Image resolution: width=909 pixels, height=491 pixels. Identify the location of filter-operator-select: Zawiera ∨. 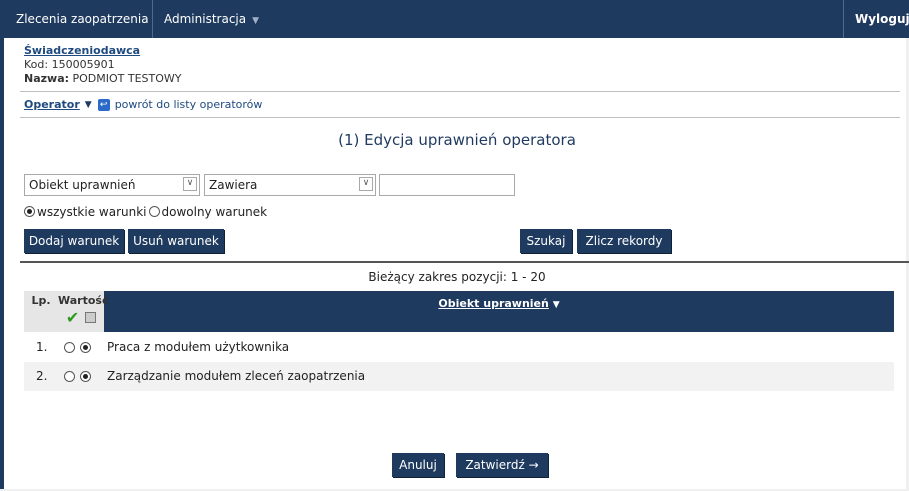
(290, 185).